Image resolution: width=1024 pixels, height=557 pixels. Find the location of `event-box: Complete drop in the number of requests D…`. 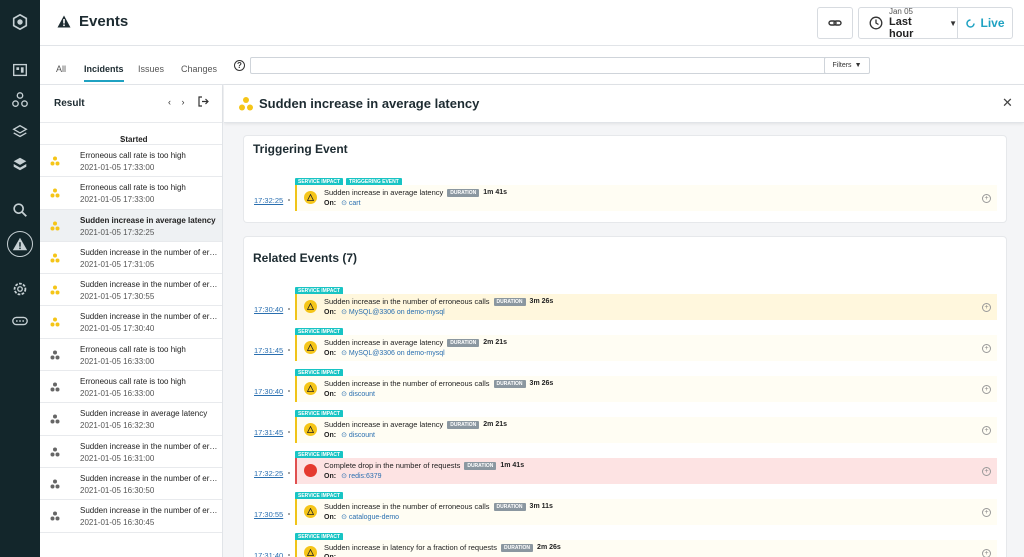

event-box: Complete drop in the number of requests D… is located at coordinates (646, 471).